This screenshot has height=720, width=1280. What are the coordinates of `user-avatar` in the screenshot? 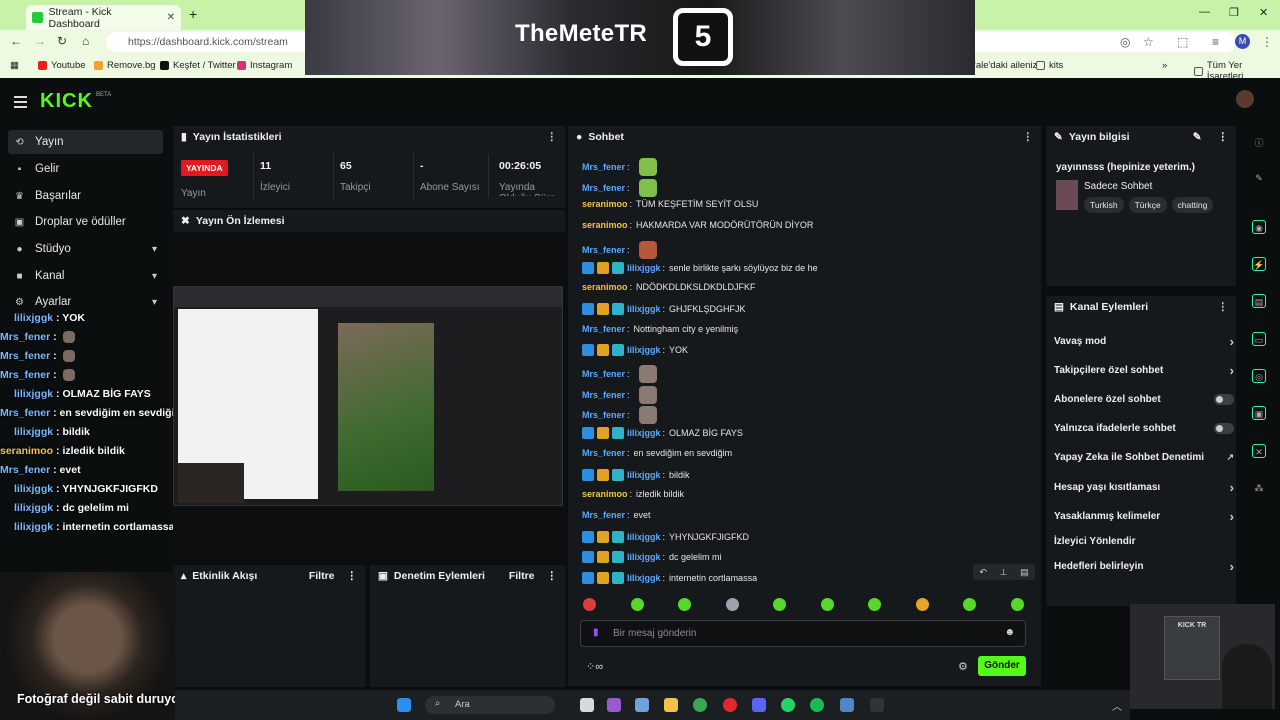 It's located at (1245, 99).